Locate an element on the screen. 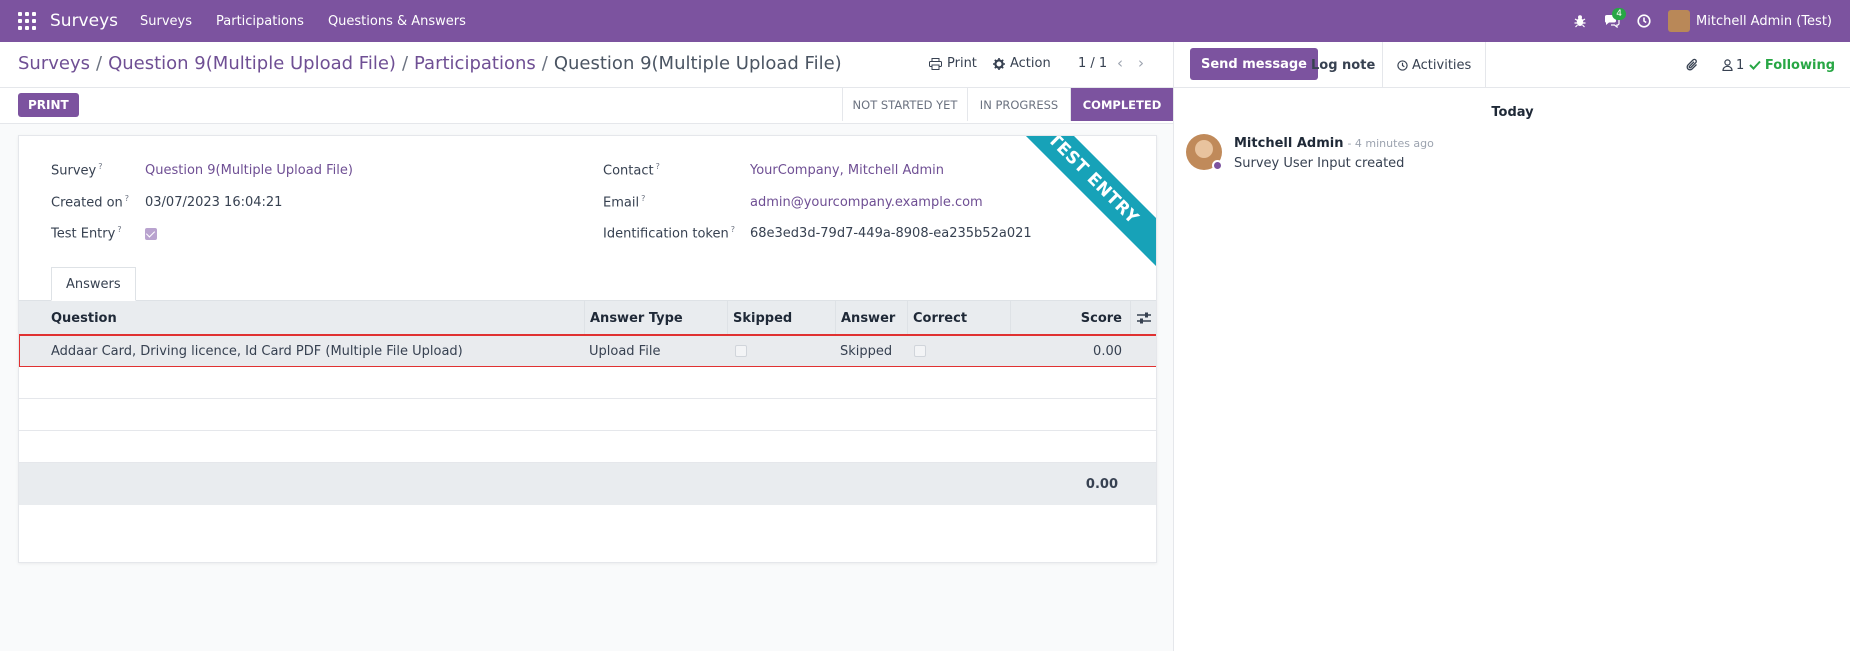 The image size is (1850, 651). messages-badge: 4 is located at coordinates (1619, 14).